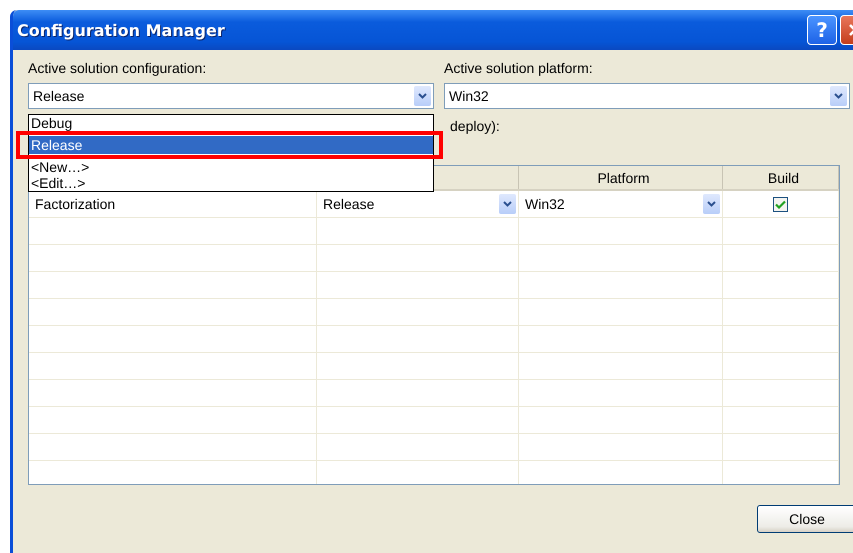  Describe the element at coordinates (475, 126) in the screenshot. I see `grid-label: deploy):` at that location.